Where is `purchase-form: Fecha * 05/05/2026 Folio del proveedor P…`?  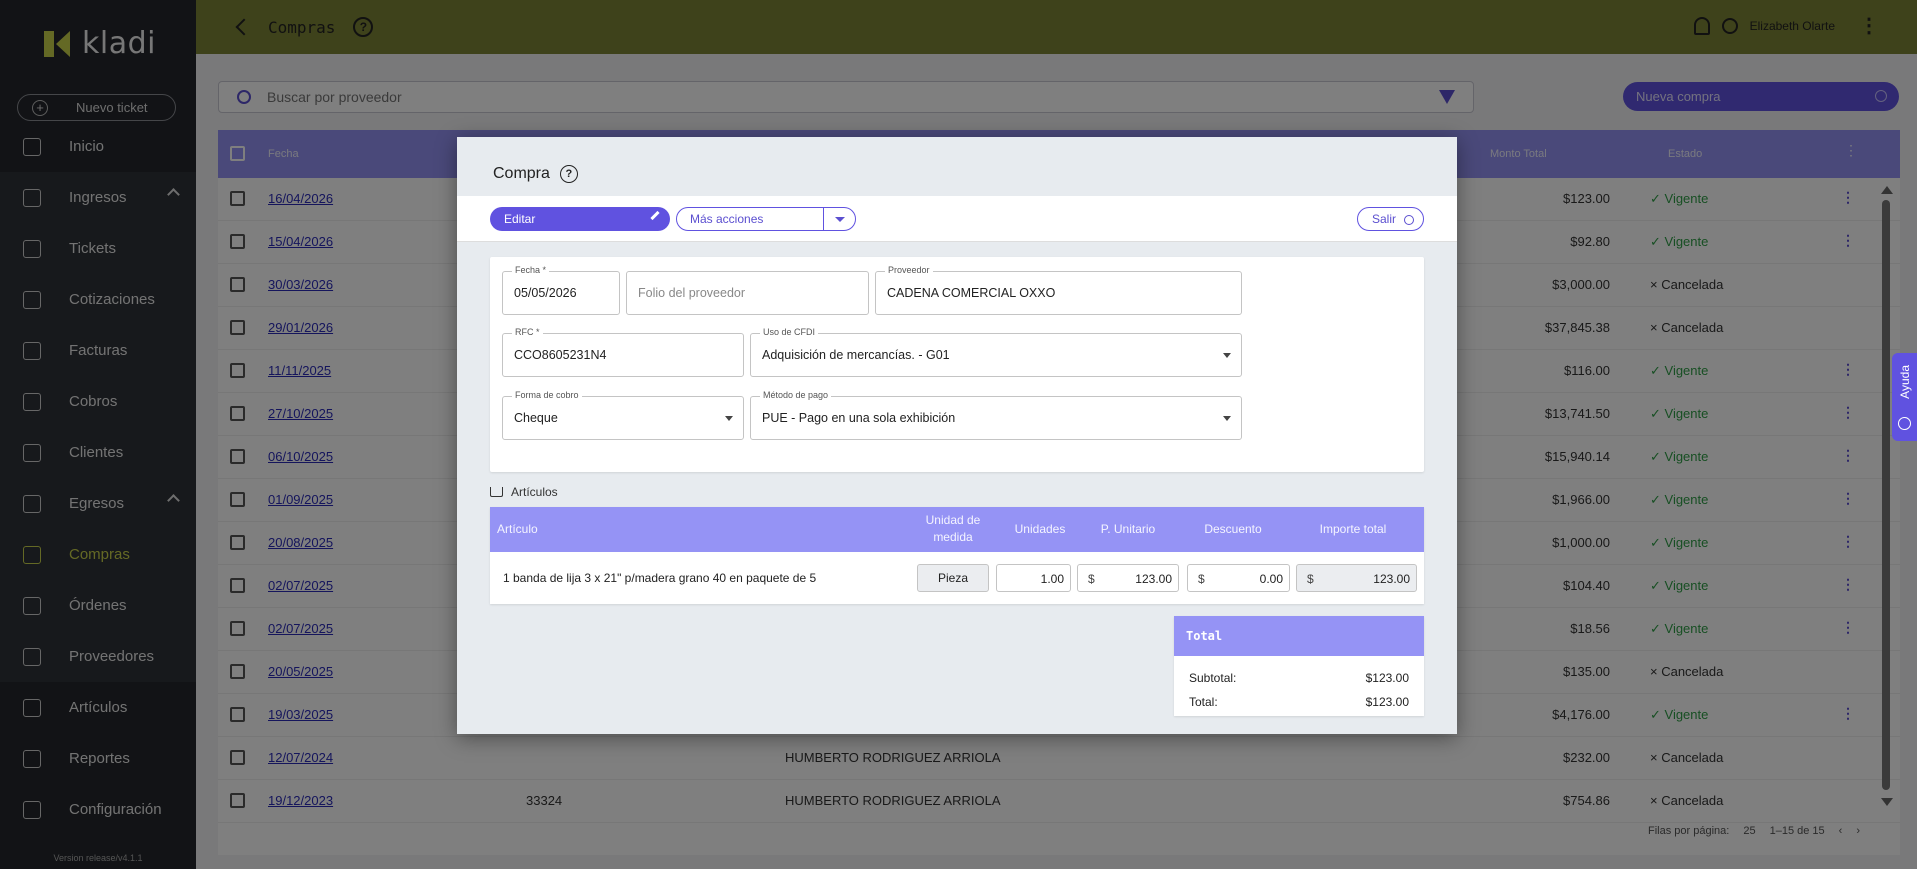 purchase-form: Fecha * 05/05/2026 Folio del proveedor P… is located at coordinates (957, 364).